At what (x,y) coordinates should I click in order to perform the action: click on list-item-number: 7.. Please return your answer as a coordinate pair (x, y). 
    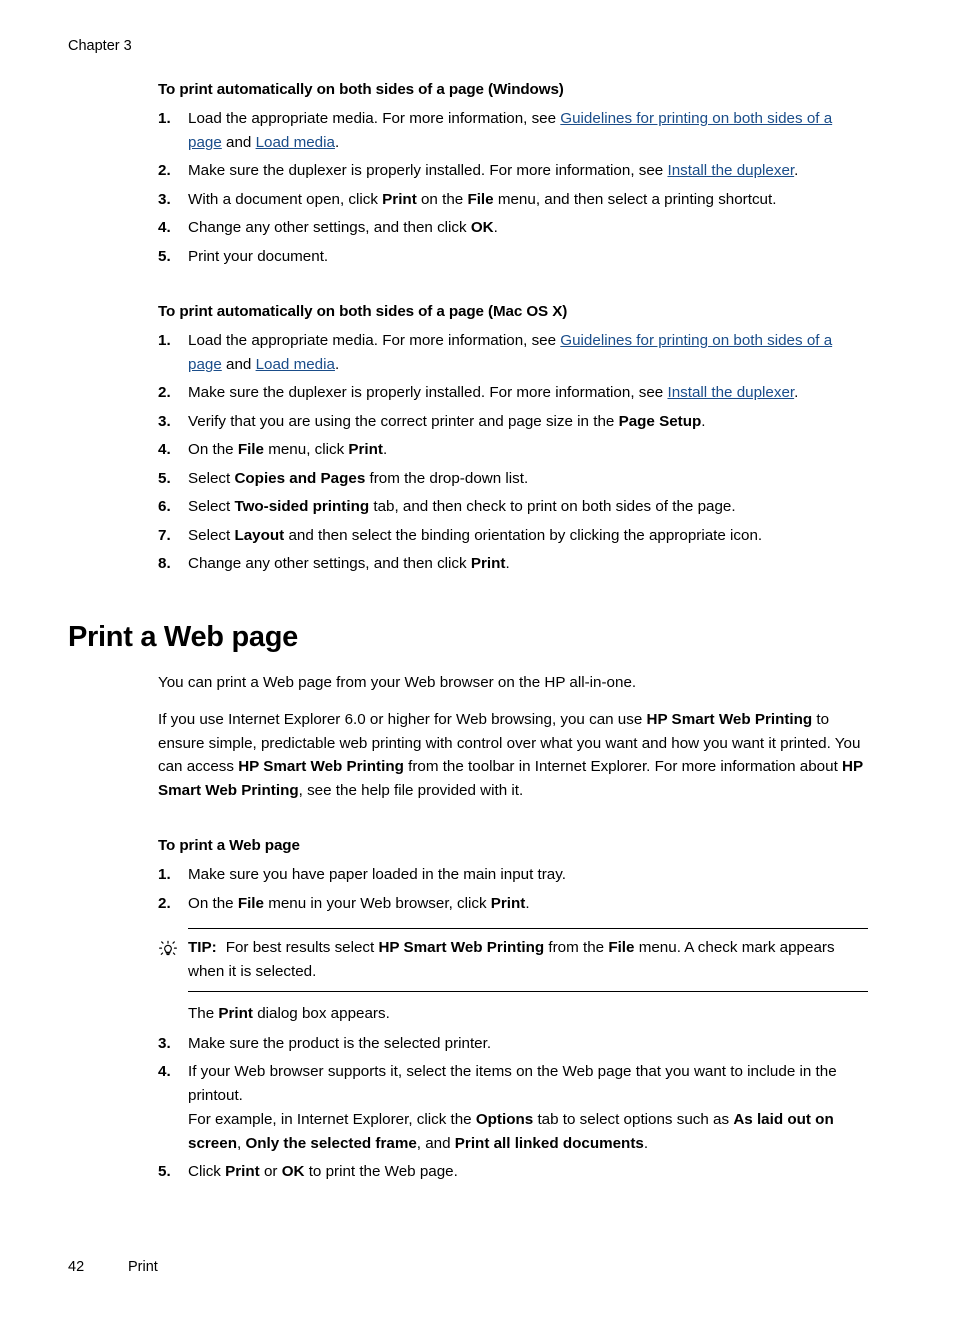
    Looking at the image, I should click on (164, 535).